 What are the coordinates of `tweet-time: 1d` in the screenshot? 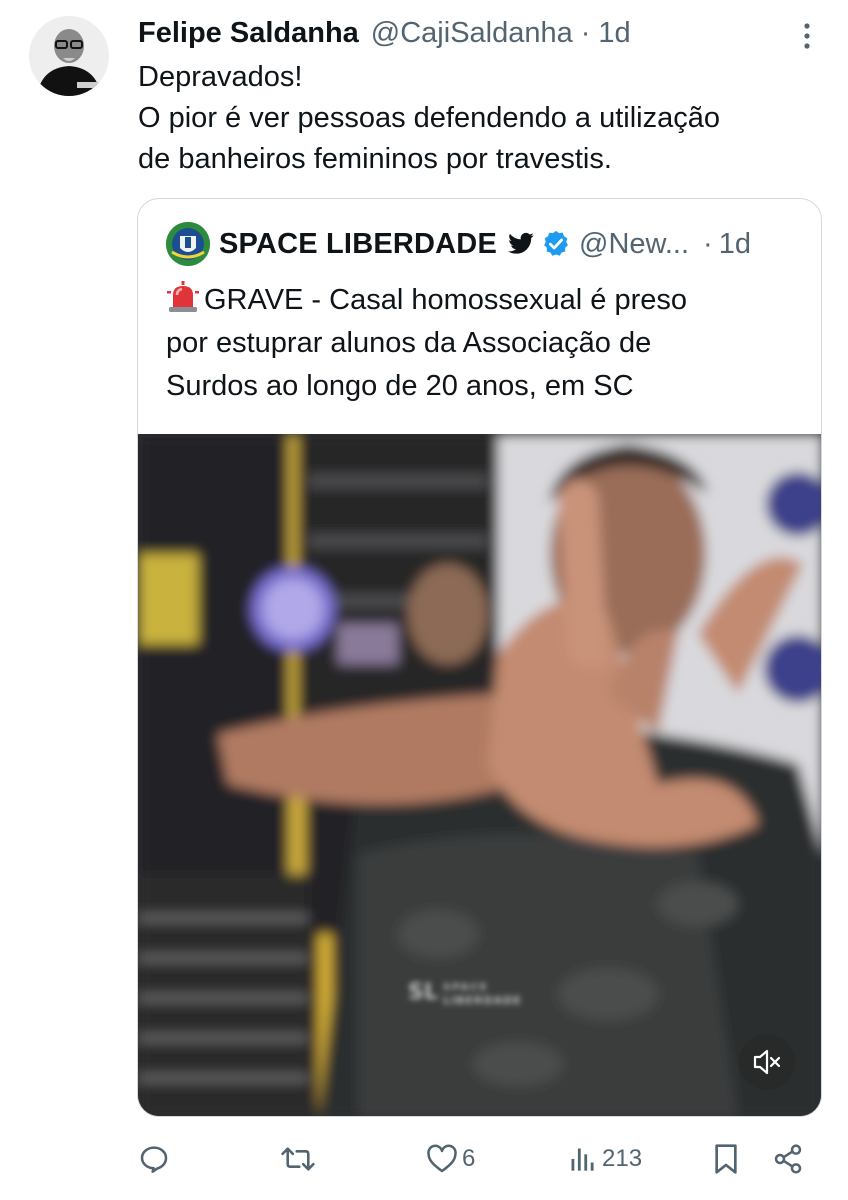 It's located at (614, 33).